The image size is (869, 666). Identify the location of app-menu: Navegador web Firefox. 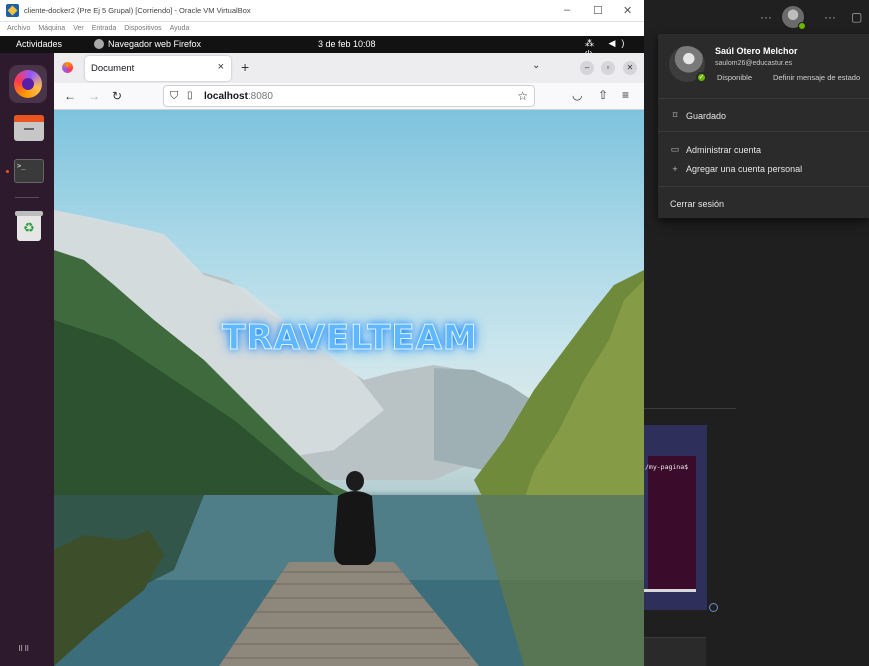
(154, 44).